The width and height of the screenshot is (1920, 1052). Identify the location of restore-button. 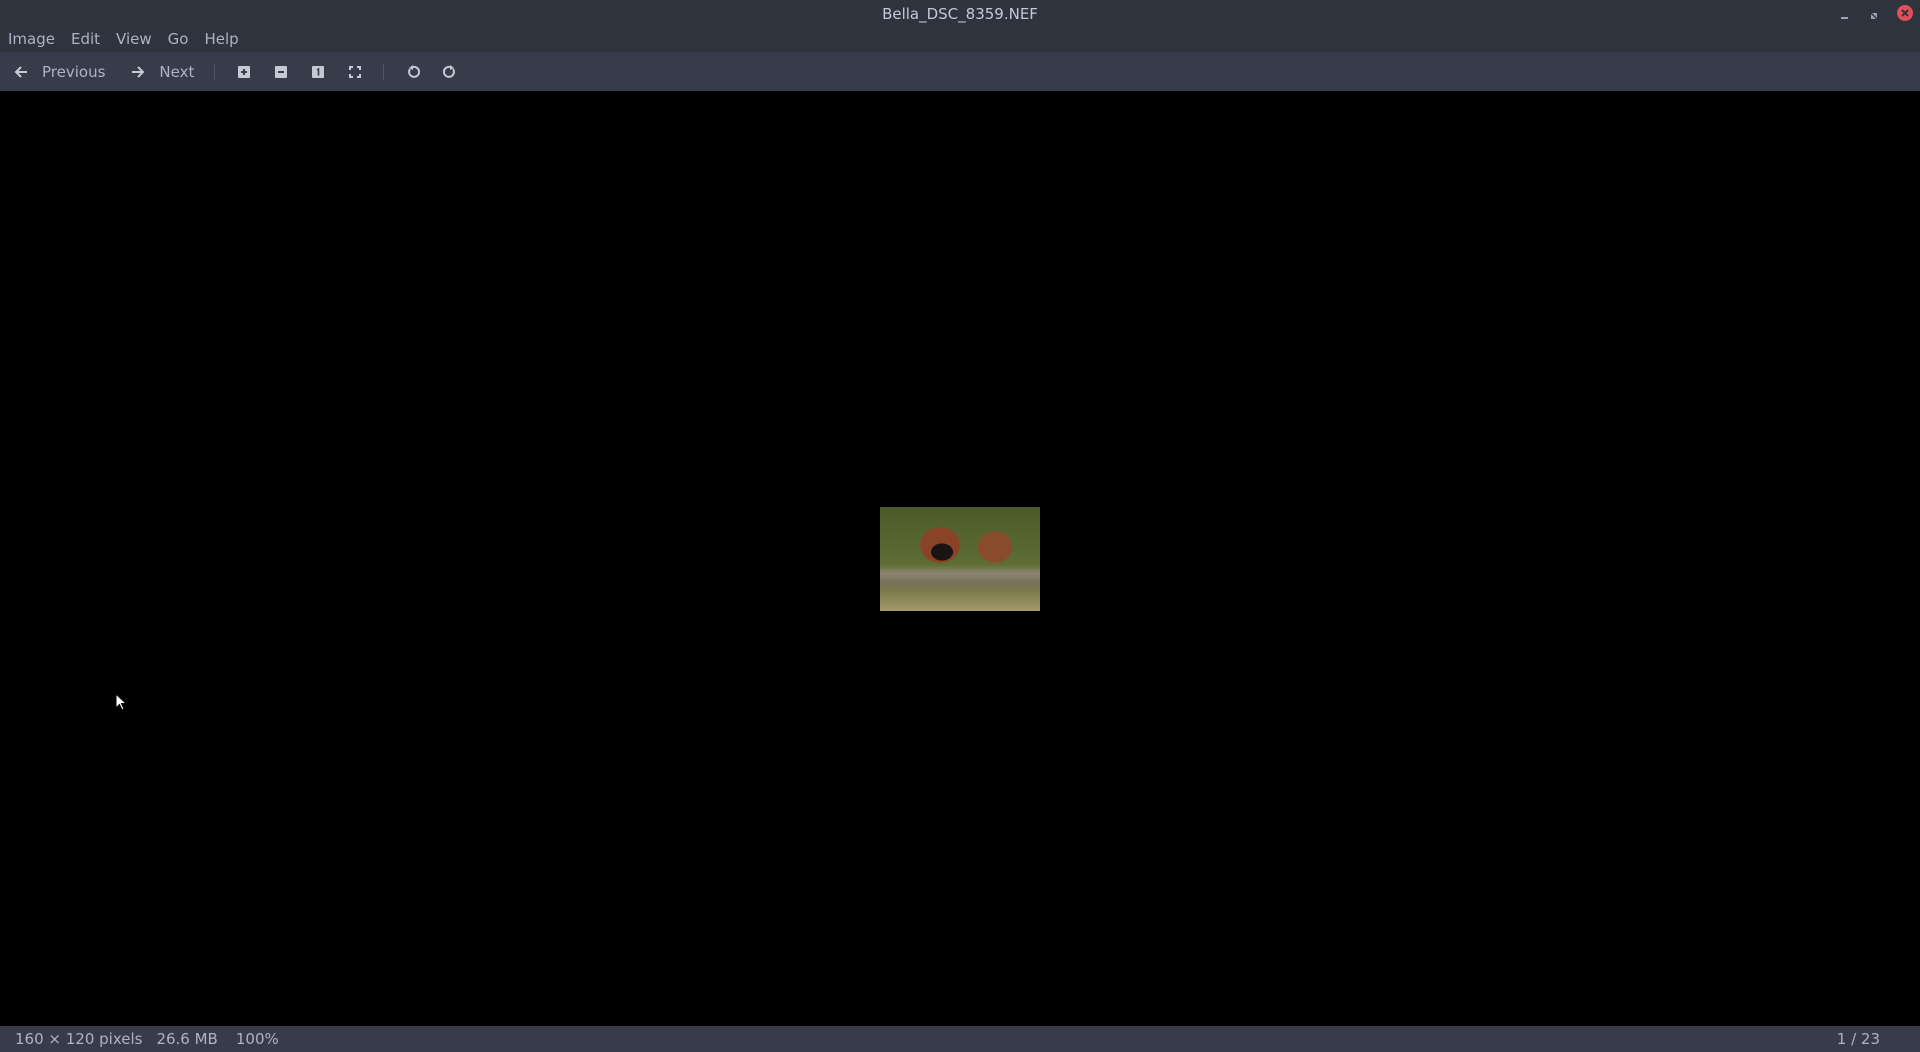
(1874, 14).